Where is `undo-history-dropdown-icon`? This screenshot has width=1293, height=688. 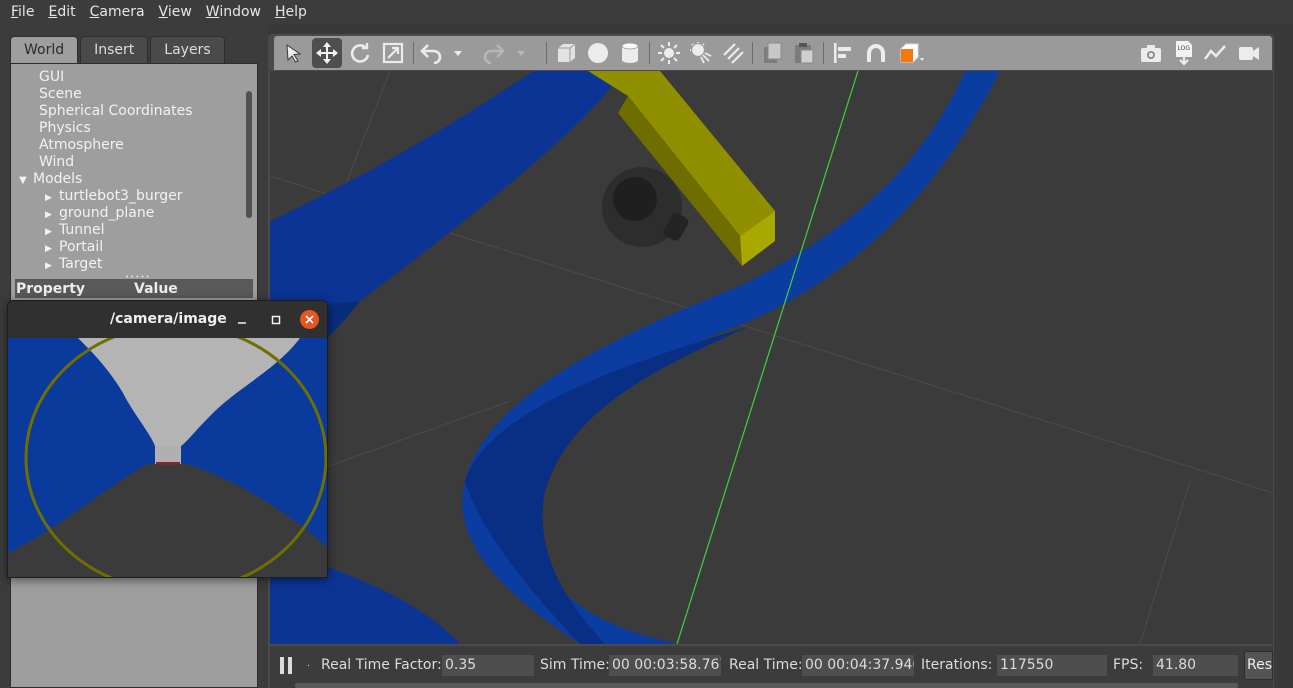 undo-history-dropdown-icon is located at coordinates (458, 53).